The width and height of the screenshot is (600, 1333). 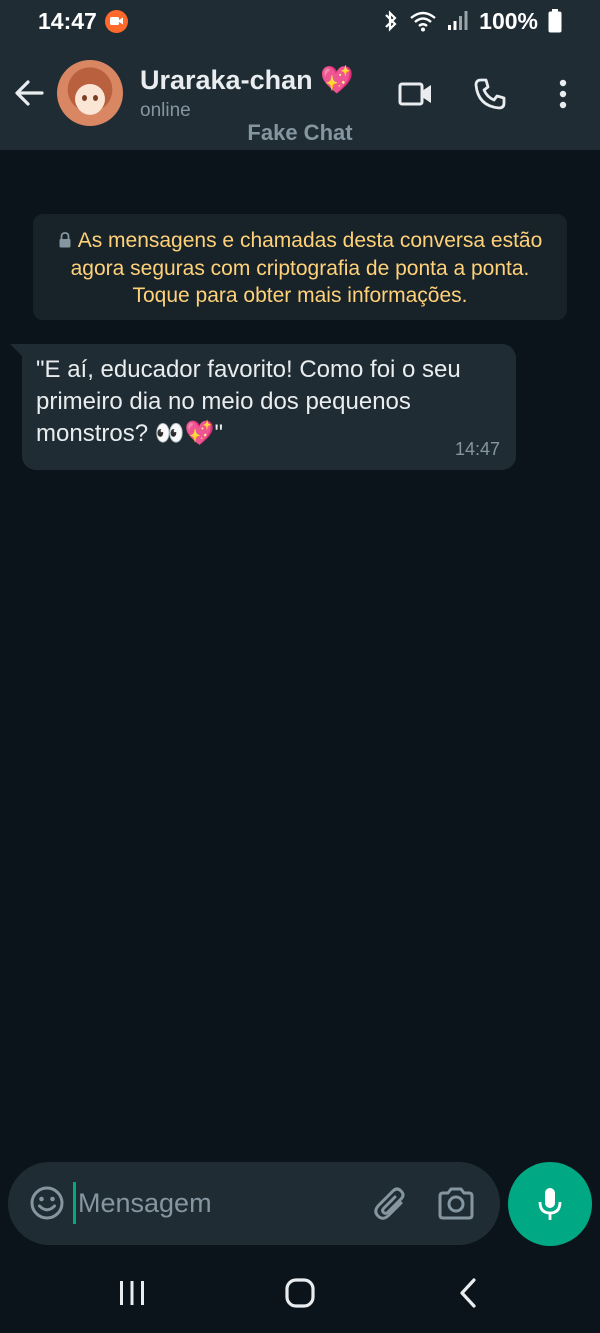 I want to click on signal-icon, so click(x=458, y=20).